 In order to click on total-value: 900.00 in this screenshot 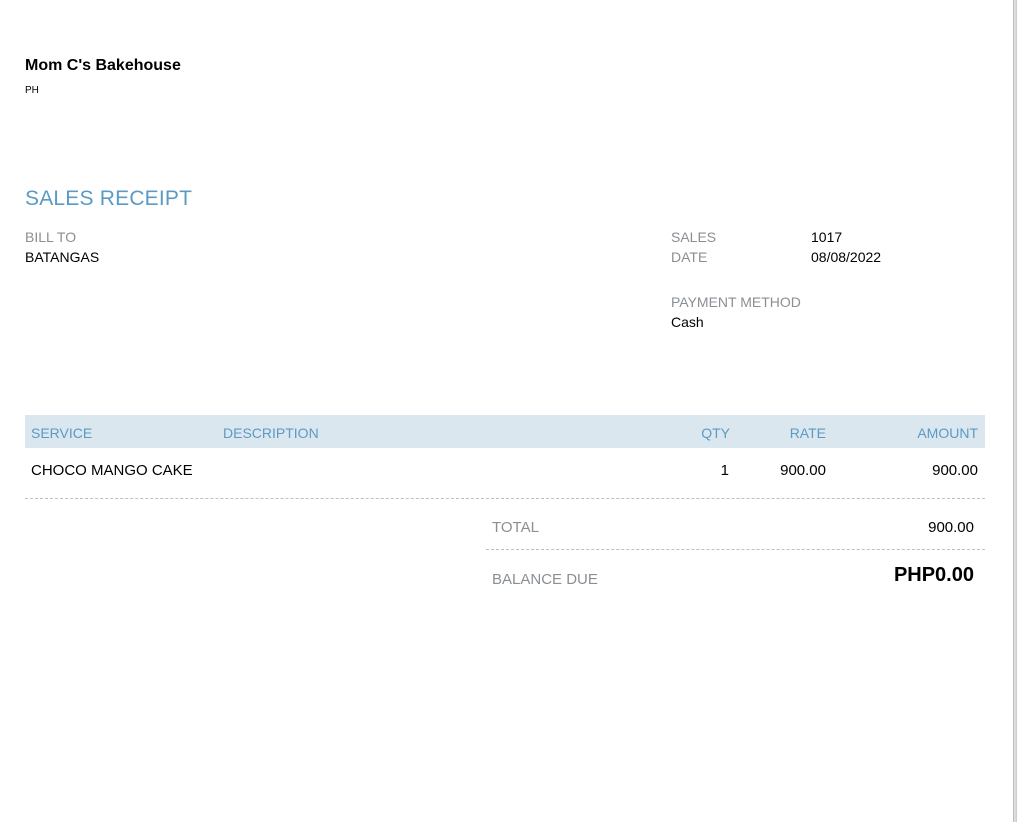, I will do `click(951, 527)`.